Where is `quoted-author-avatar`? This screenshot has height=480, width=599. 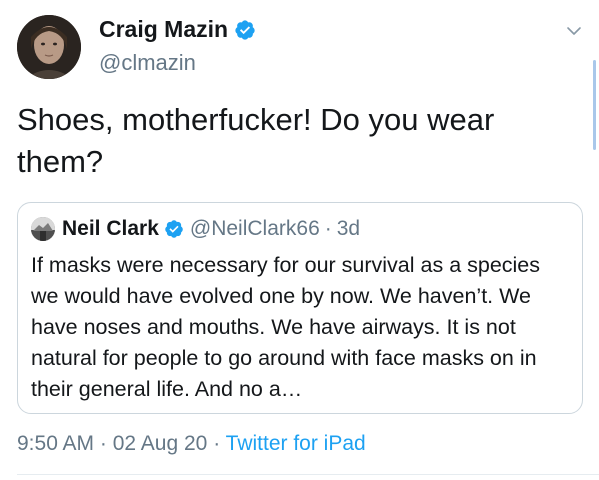 quoted-author-avatar is located at coordinates (43, 229).